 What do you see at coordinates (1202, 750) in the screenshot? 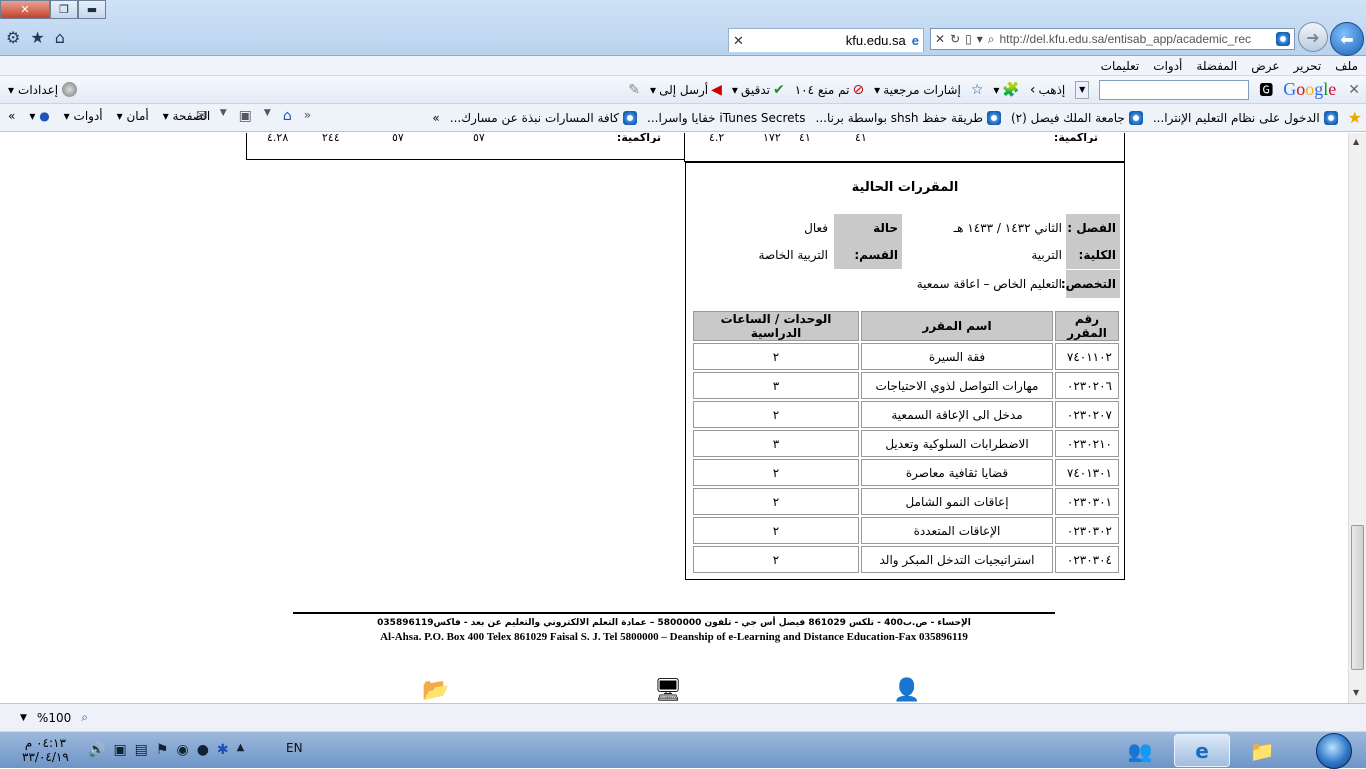
I see `taskbar-app-ie: e` at bounding box center [1202, 750].